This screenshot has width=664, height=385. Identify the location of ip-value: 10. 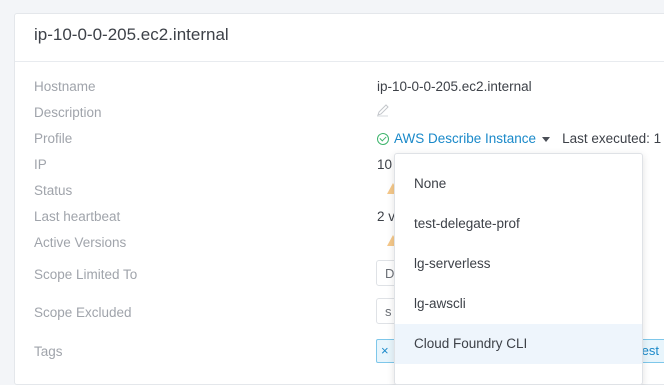
(385, 164).